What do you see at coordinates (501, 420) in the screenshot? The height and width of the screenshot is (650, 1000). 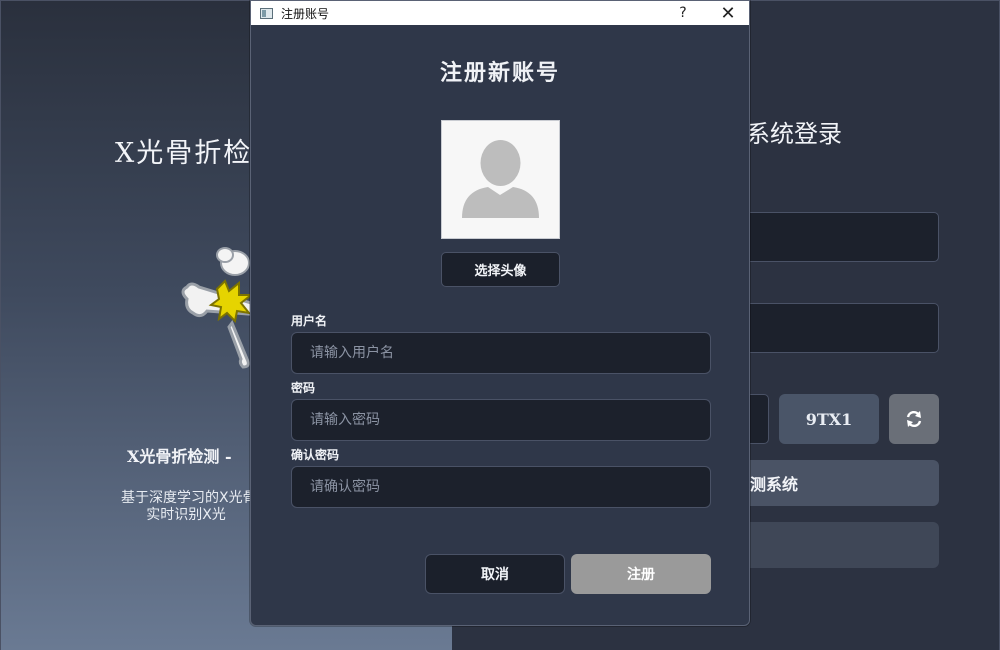 I see `password-input` at bounding box center [501, 420].